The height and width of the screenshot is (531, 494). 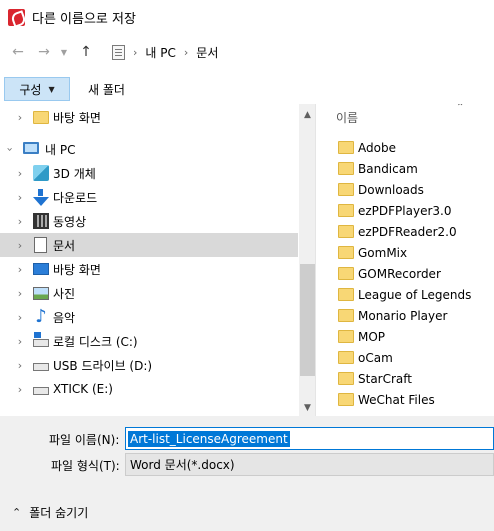 What do you see at coordinates (149, 173) in the screenshot?
I see `tree-item-3d-objects: › 3D 개체` at bounding box center [149, 173].